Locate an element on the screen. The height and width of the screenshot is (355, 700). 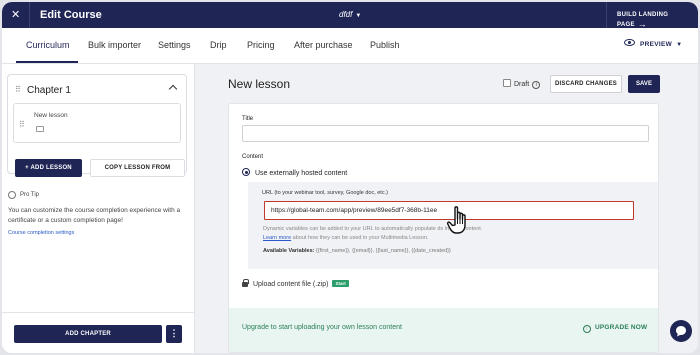
title-input is located at coordinates (445, 133).